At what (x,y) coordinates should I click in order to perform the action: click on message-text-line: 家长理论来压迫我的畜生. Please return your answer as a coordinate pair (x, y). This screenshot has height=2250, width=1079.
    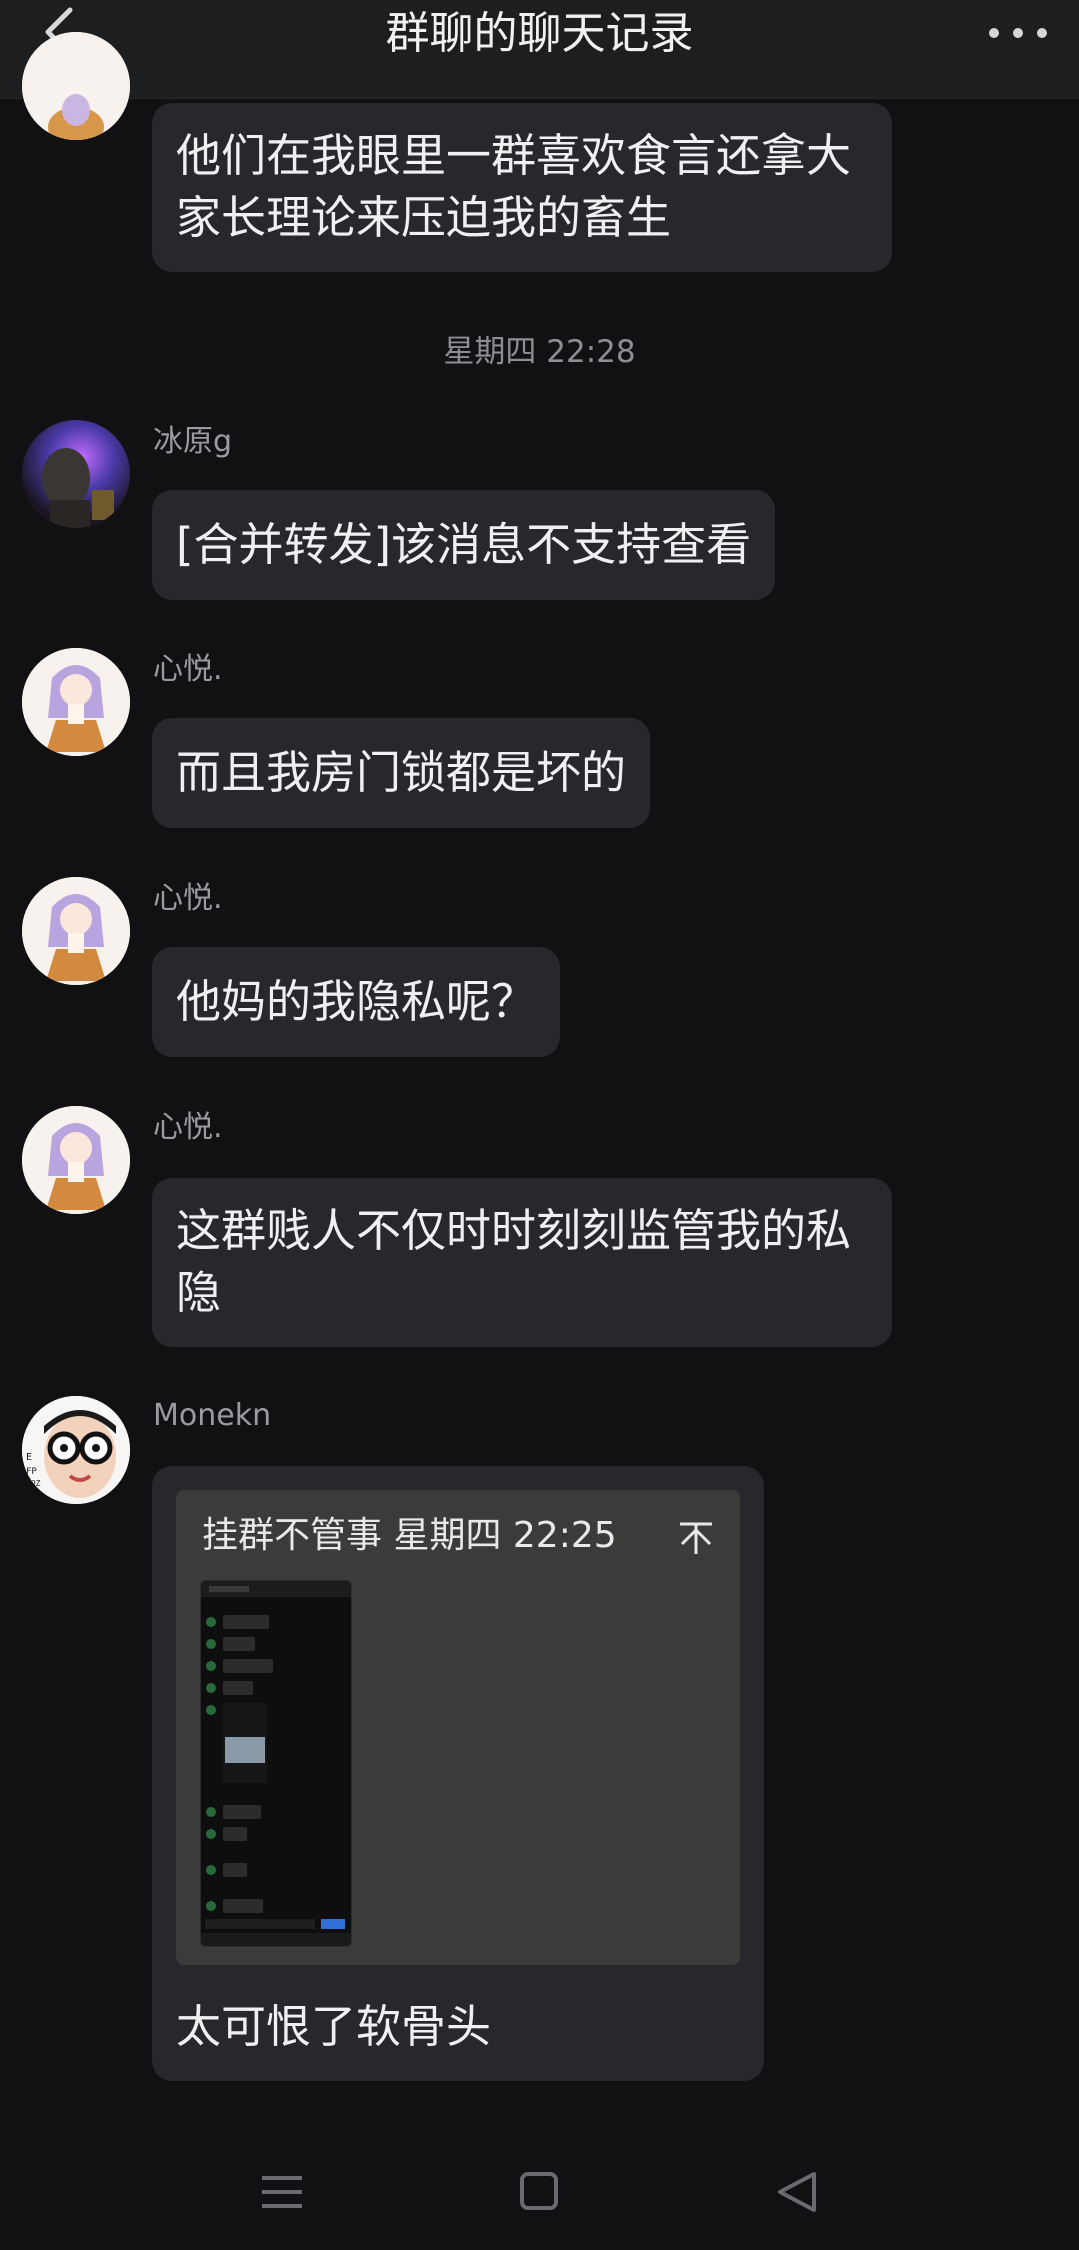
    Looking at the image, I should click on (424, 217).